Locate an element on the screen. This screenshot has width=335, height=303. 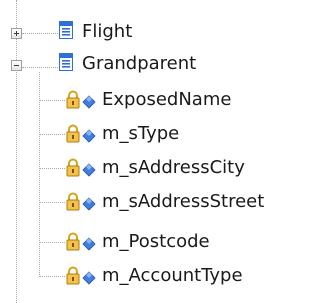
node-label: m_sType is located at coordinates (140, 134).